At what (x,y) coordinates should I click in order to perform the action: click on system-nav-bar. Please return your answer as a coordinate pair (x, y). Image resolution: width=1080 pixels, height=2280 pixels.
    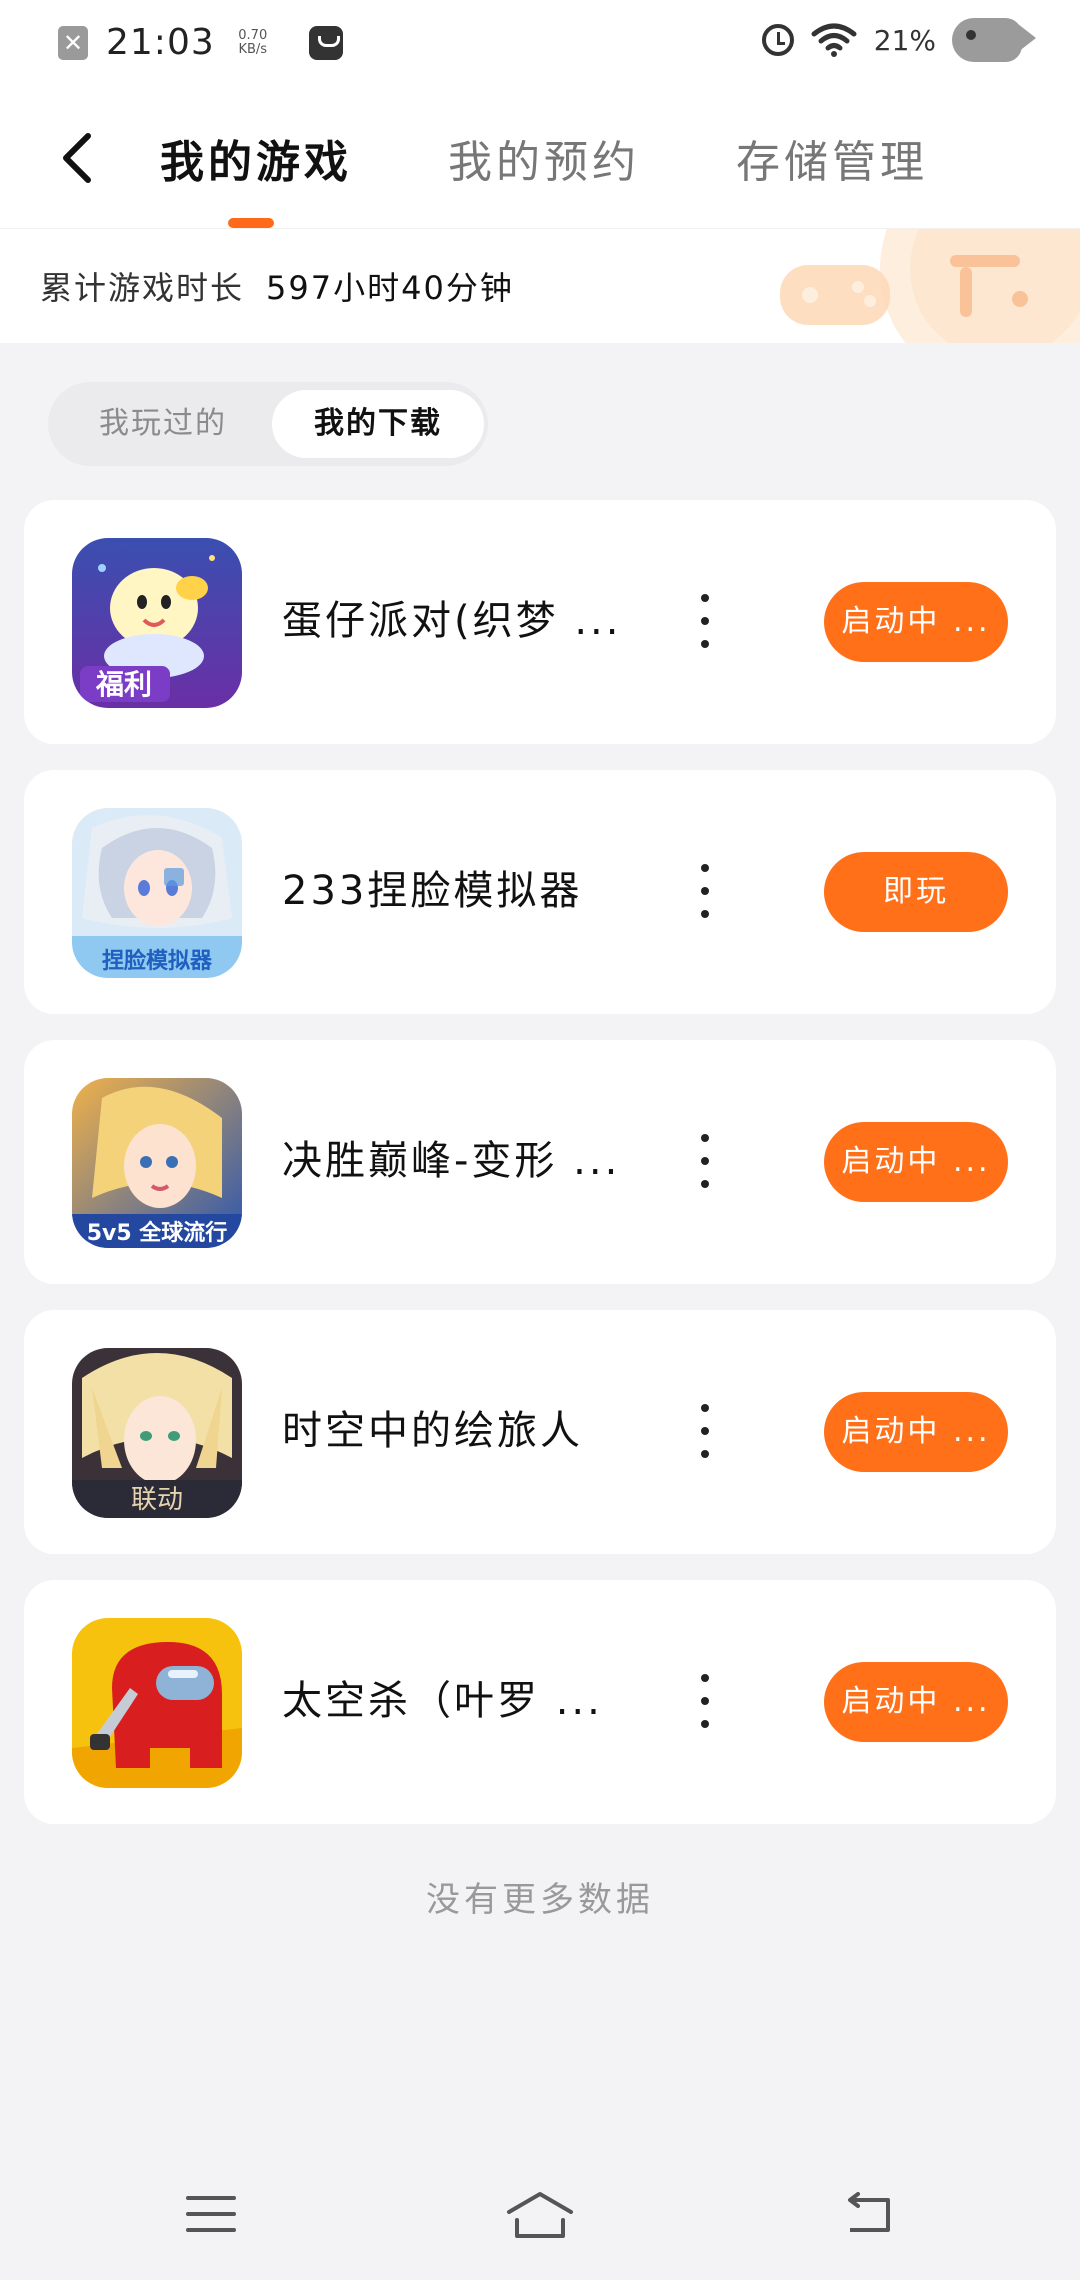
    Looking at the image, I should click on (540, 2210).